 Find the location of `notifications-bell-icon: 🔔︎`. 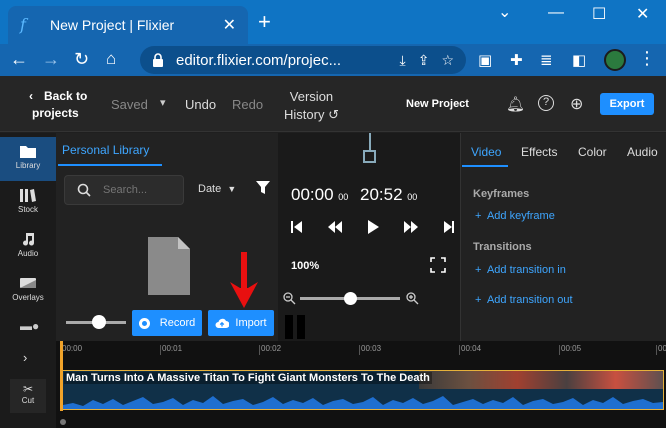

notifications-bell-icon: 🔔︎ is located at coordinates (515, 104).